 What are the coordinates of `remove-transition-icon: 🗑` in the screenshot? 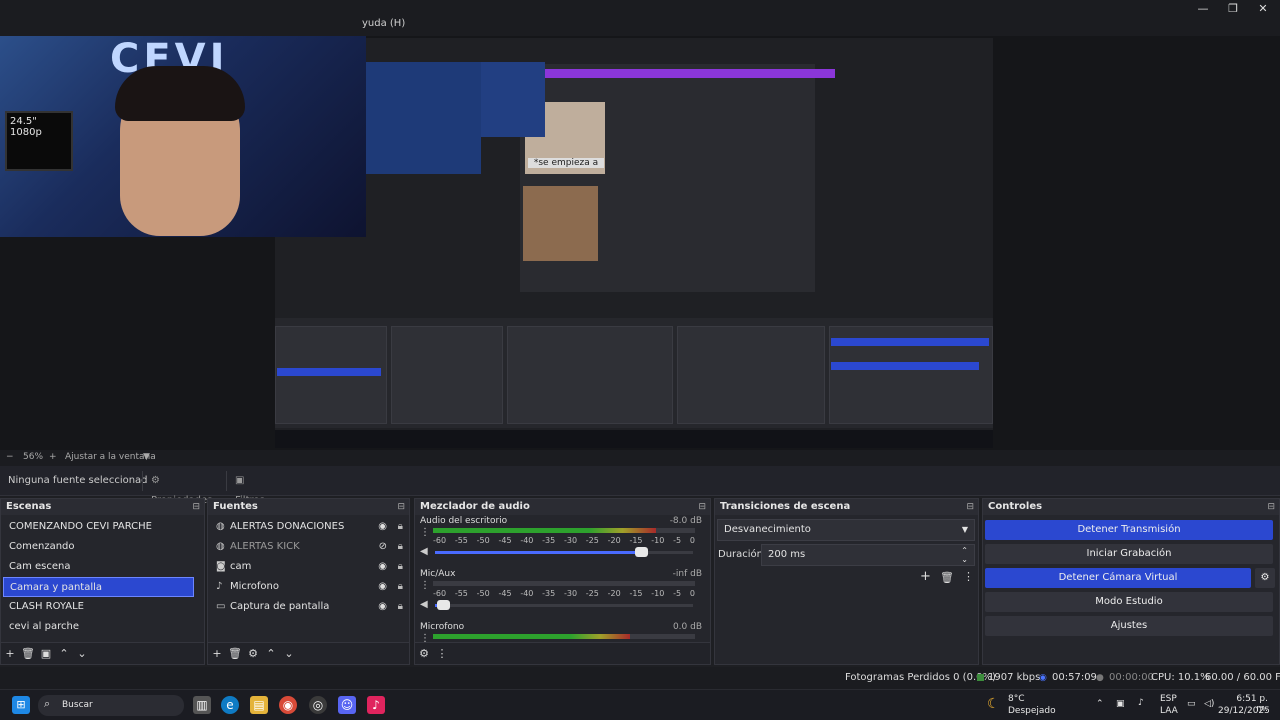 It's located at (947, 577).